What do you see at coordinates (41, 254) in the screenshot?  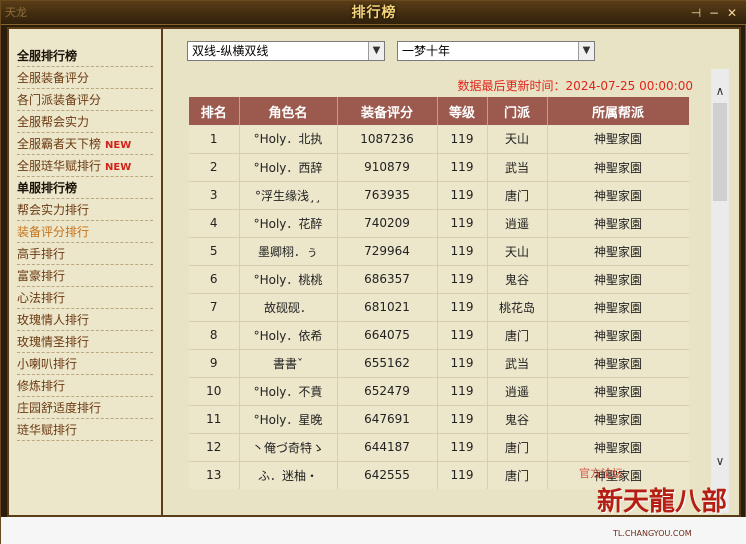 I see `sidebar-item-label: 高手排行` at bounding box center [41, 254].